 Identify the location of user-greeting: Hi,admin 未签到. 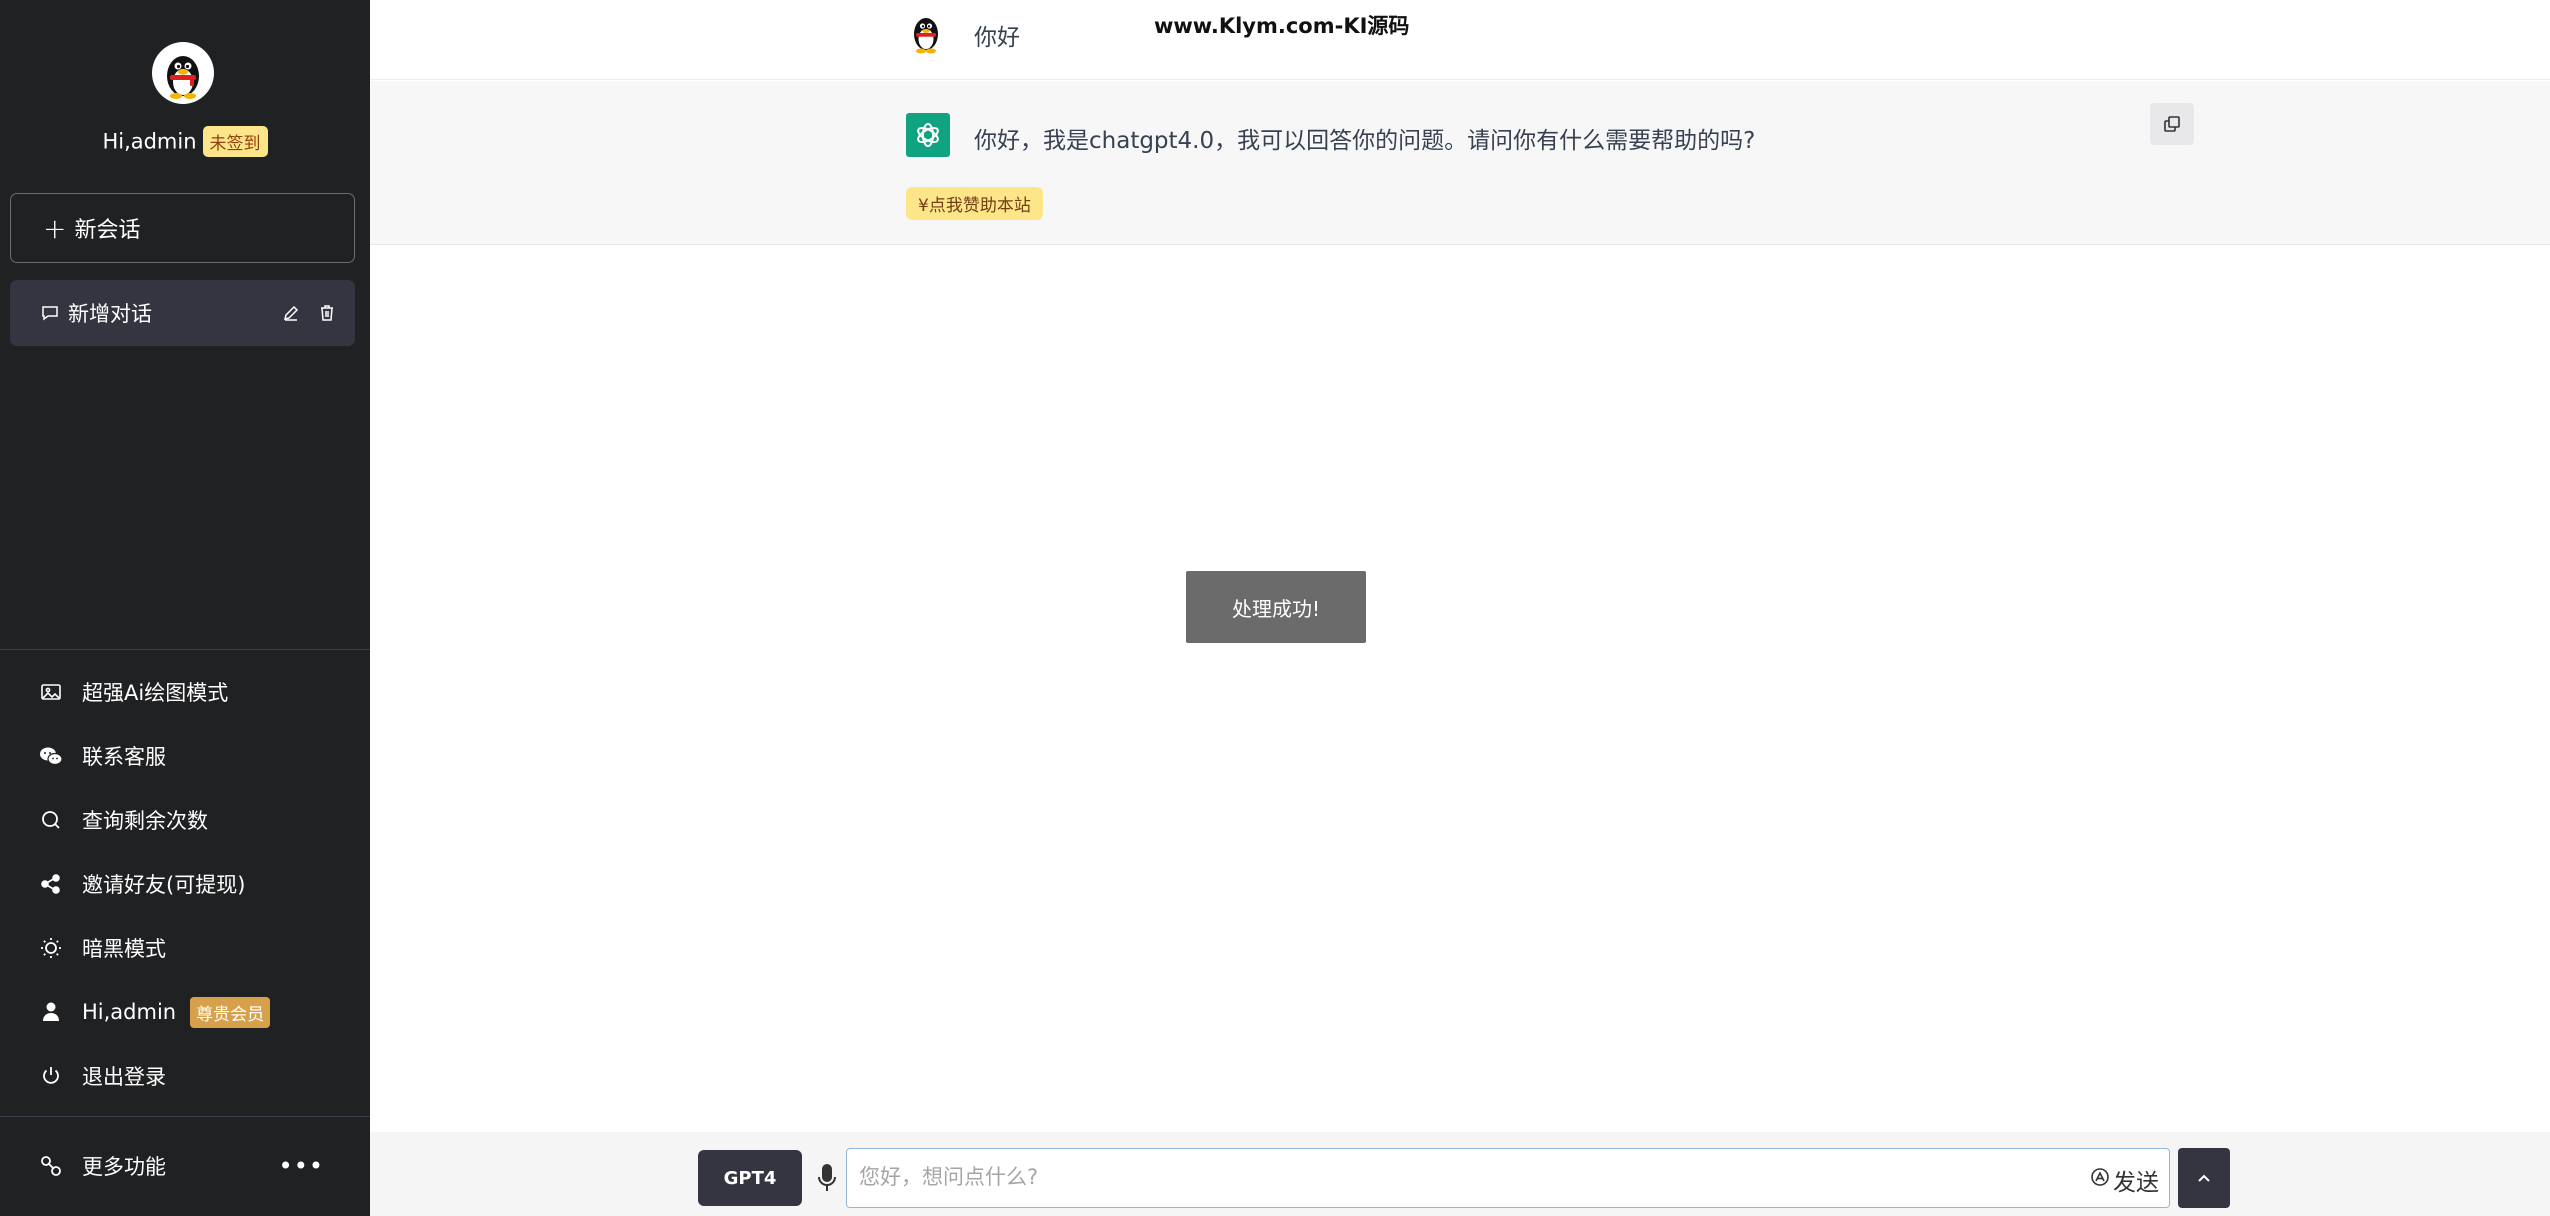
(185, 141).